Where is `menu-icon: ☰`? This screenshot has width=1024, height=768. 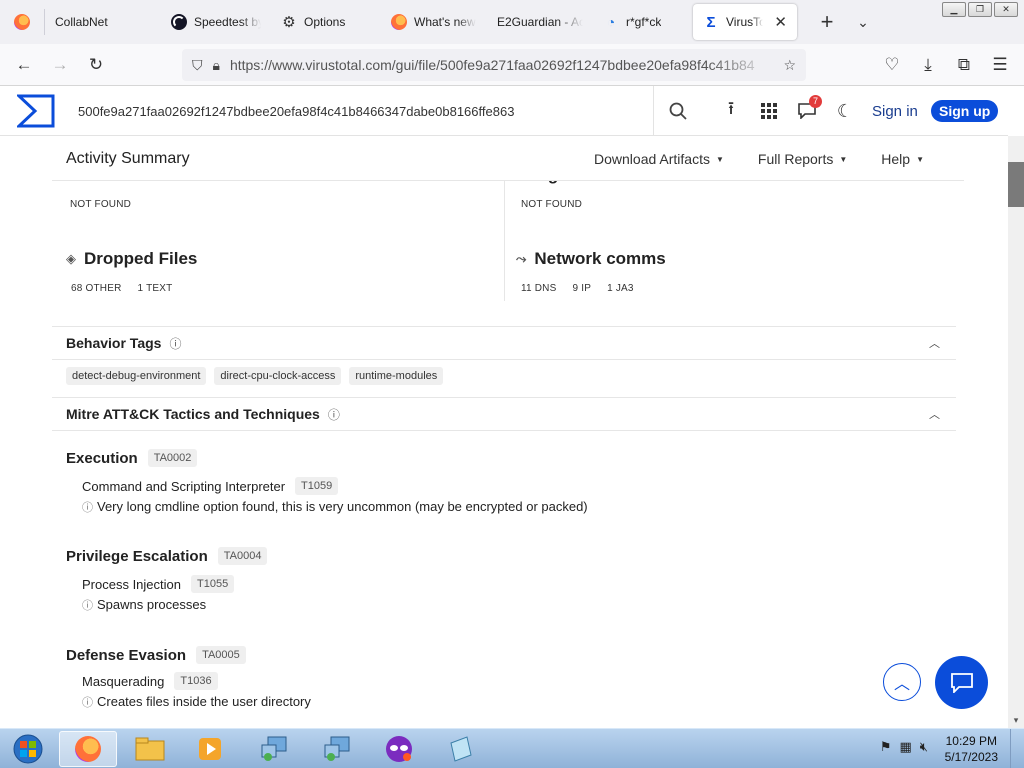 menu-icon: ☰ is located at coordinates (1000, 65).